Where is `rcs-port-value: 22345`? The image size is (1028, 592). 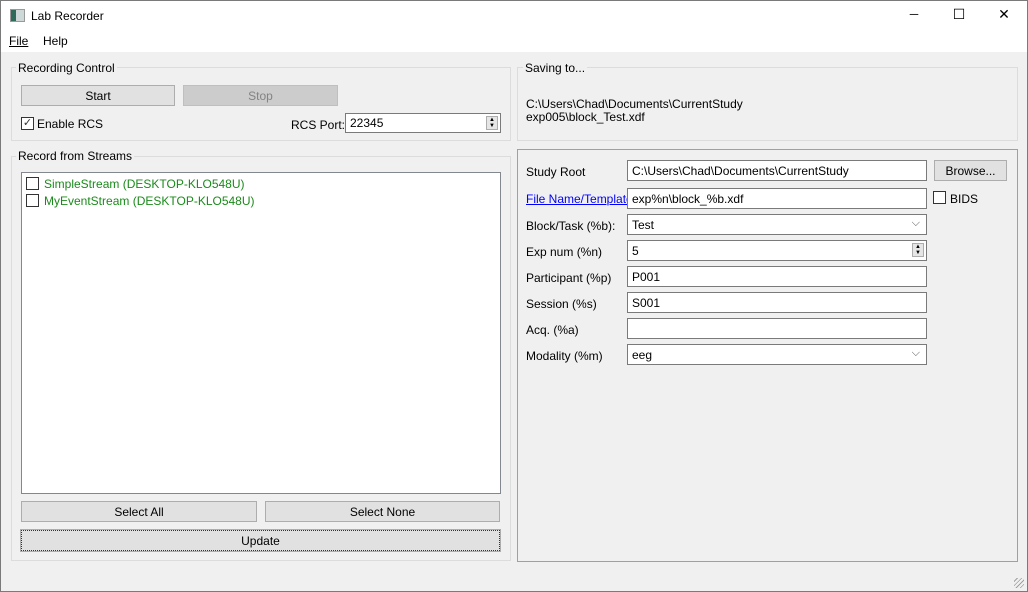 rcs-port-value: 22345 is located at coordinates (367, 123).